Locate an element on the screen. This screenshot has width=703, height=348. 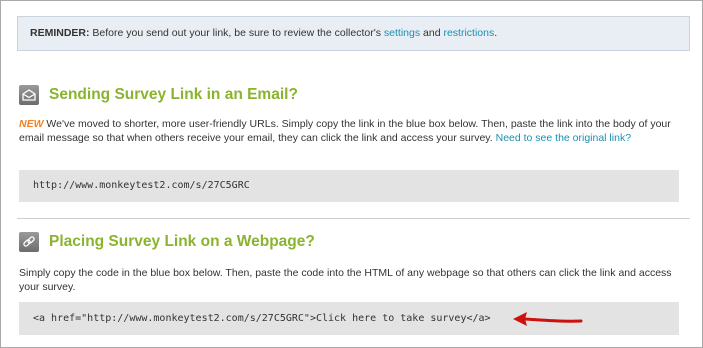
reminder-label: REMINDER: is located at coordinates (60, 33).